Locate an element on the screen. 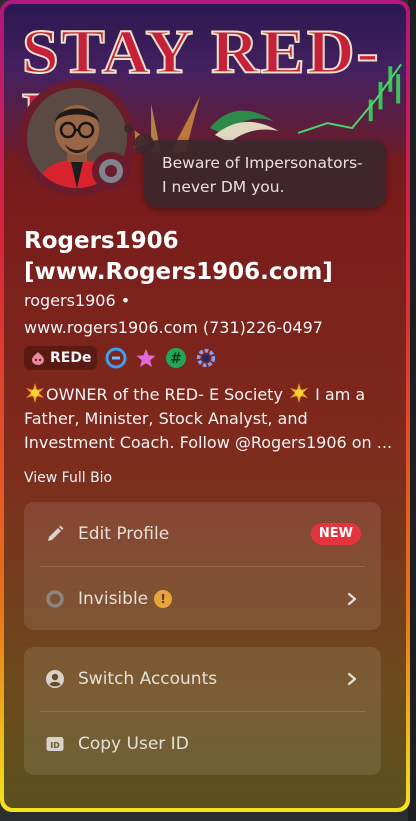 The image size is (416, 821). account-actions-menu: Switch Accounts ID Copy User ID is located at coordinates (202, 711).